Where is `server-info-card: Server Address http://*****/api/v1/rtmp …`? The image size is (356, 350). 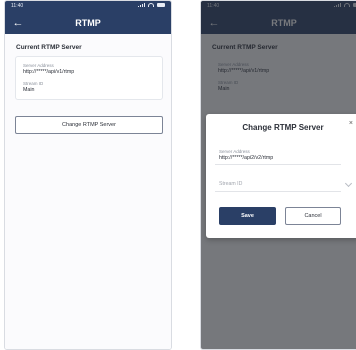
server-info-card: Server Address http://*****/api/v1/rtmp … is located at coordinates (89, 78).